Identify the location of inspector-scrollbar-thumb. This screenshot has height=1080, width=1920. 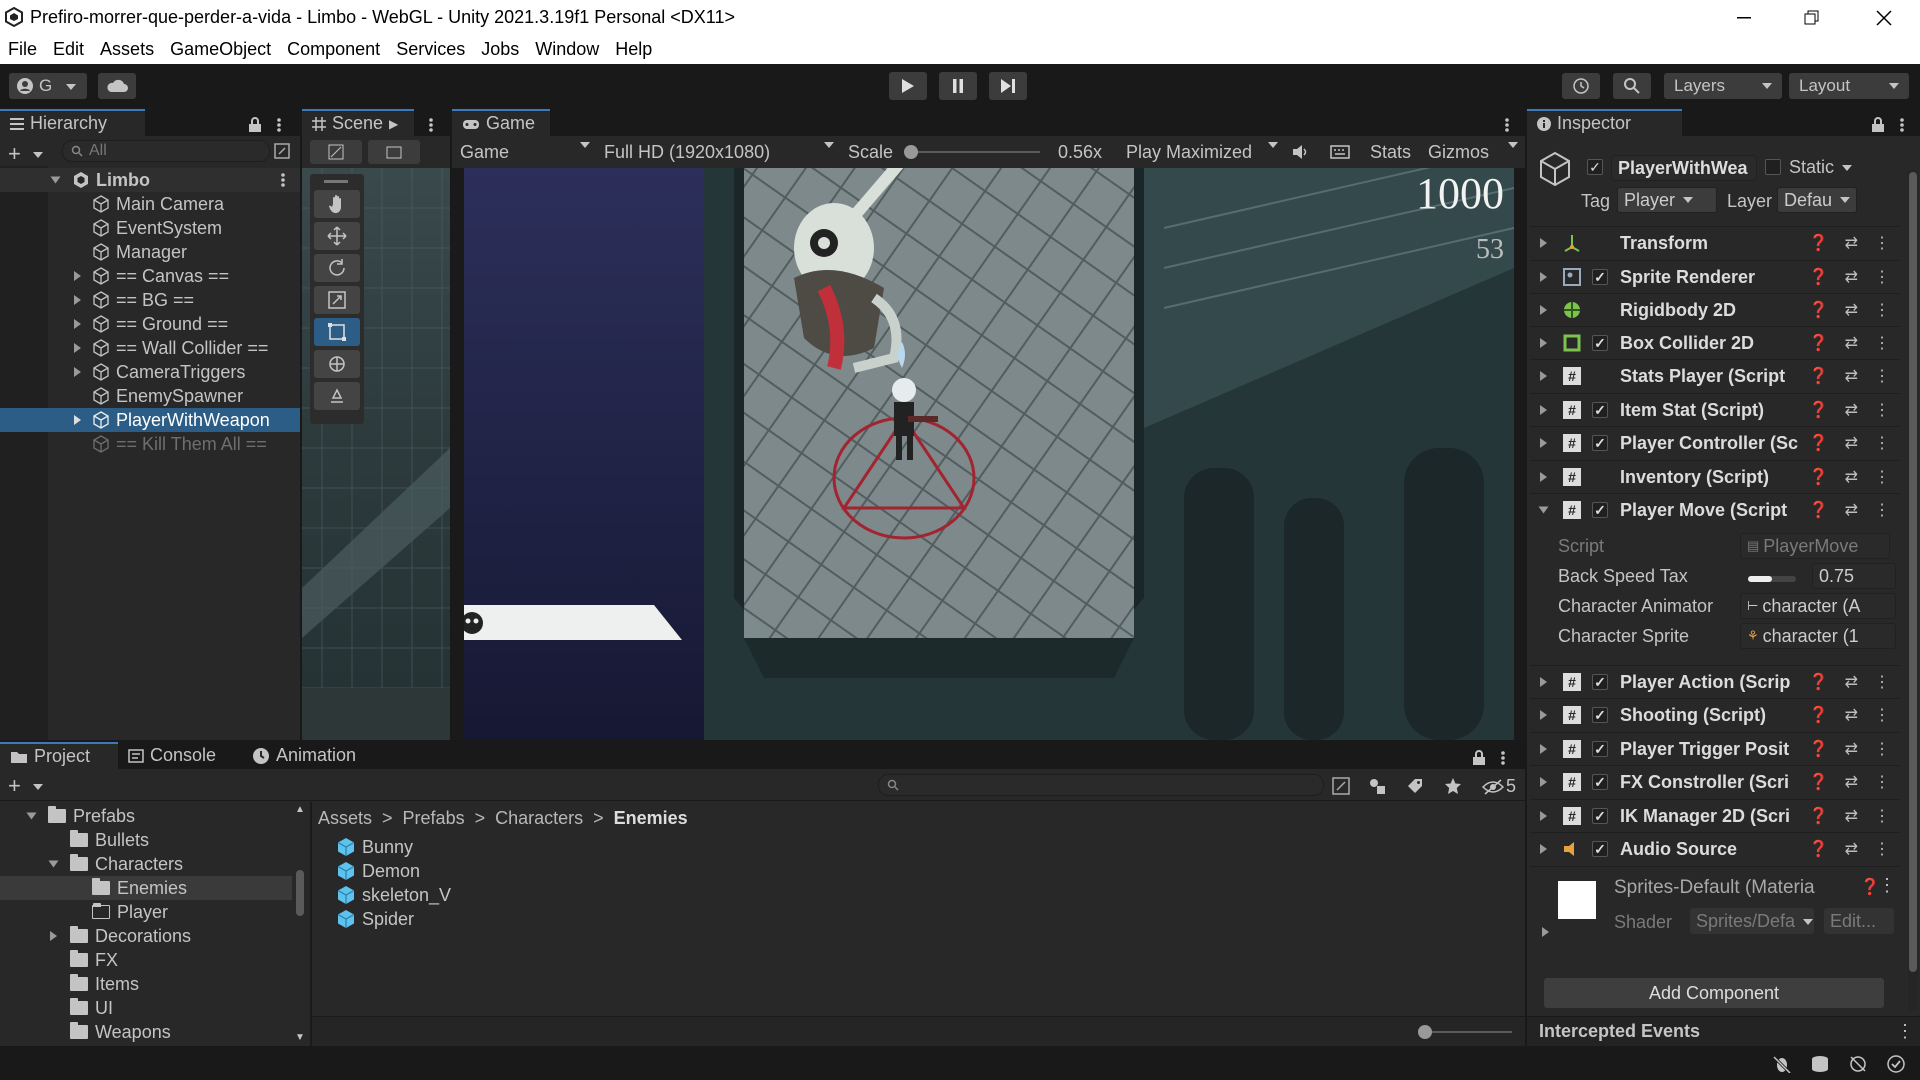
(1913, 572).